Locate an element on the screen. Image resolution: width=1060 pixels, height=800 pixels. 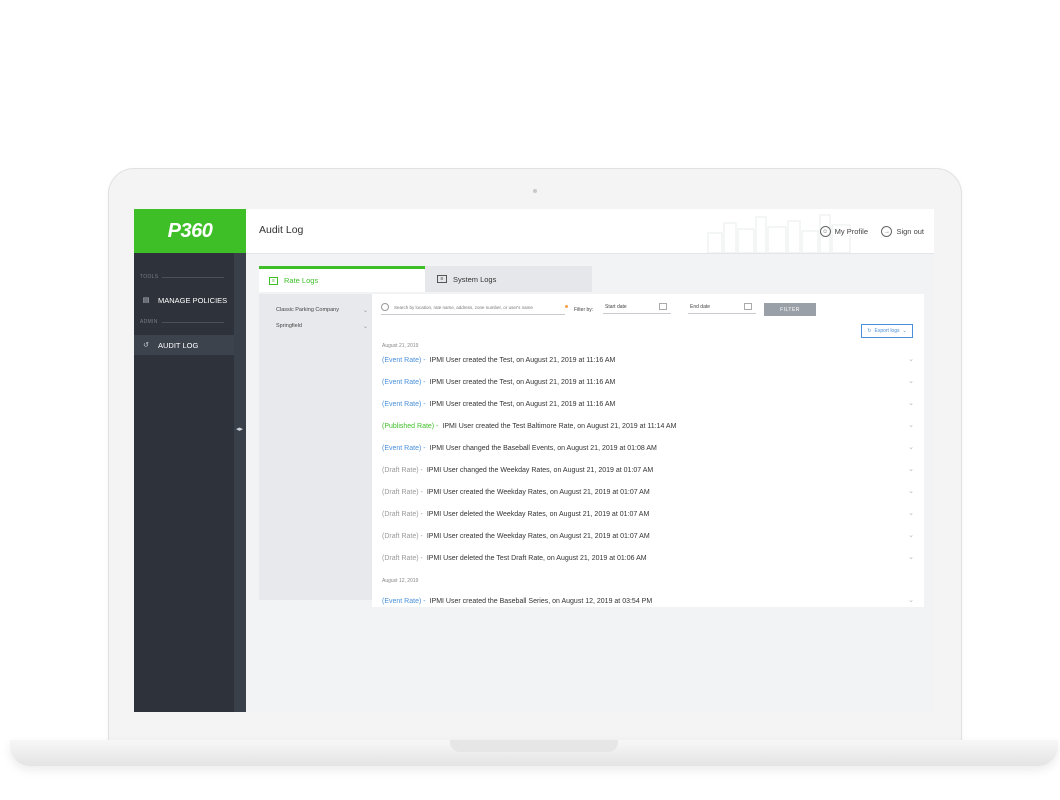
logo-text: P360 is located at coordinates (190, 230).